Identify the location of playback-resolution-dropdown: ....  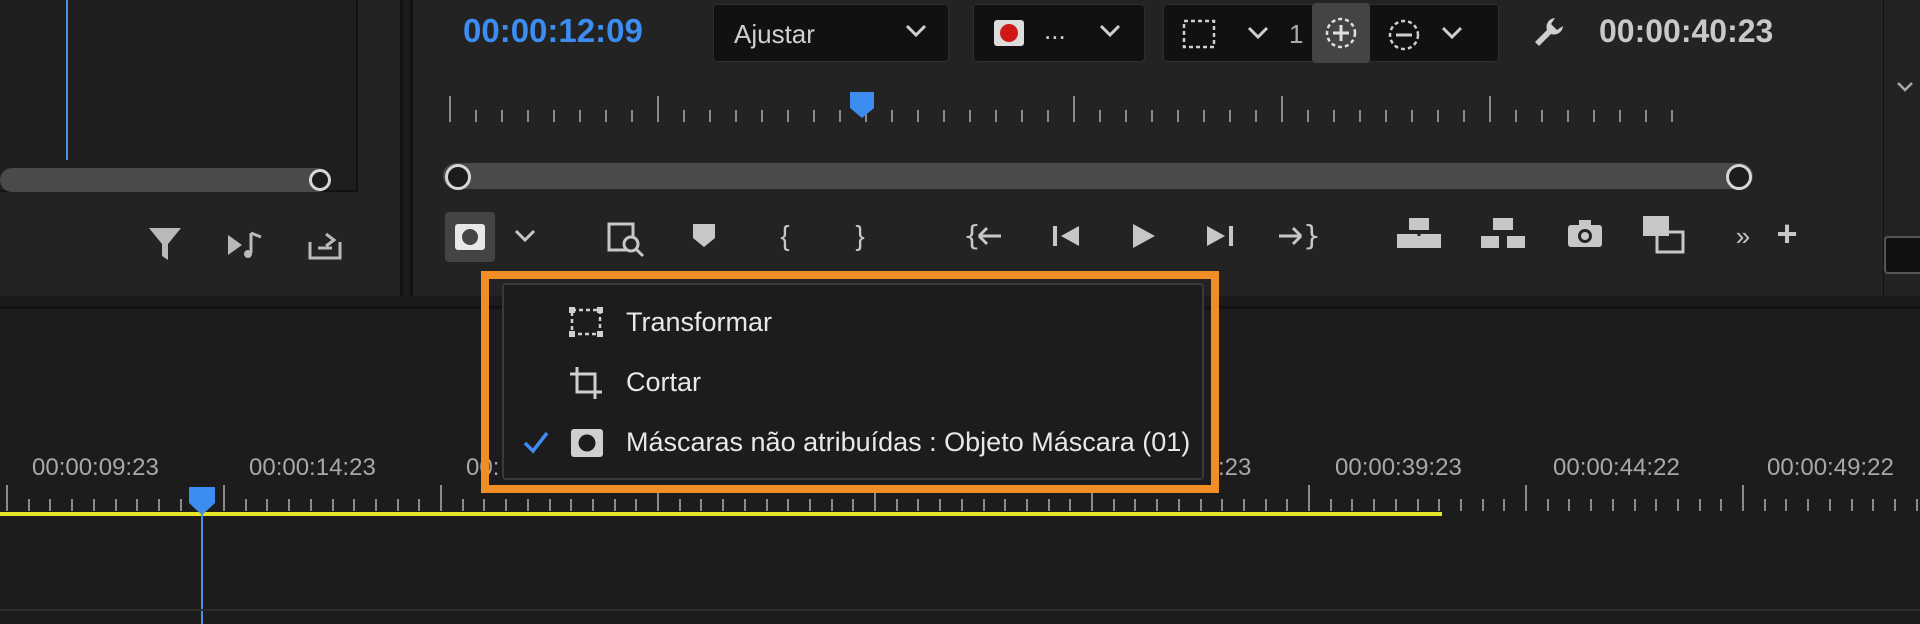
(1059, 33).